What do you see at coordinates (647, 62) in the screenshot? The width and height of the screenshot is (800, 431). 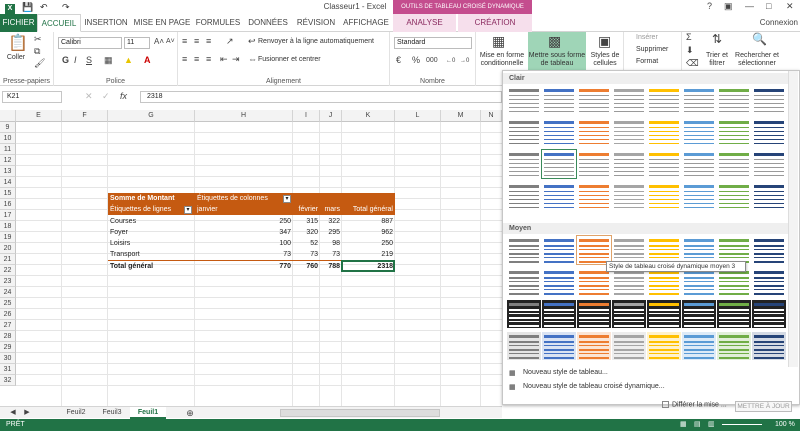 I see `format-button: Format` at bounding box center [647, 62].